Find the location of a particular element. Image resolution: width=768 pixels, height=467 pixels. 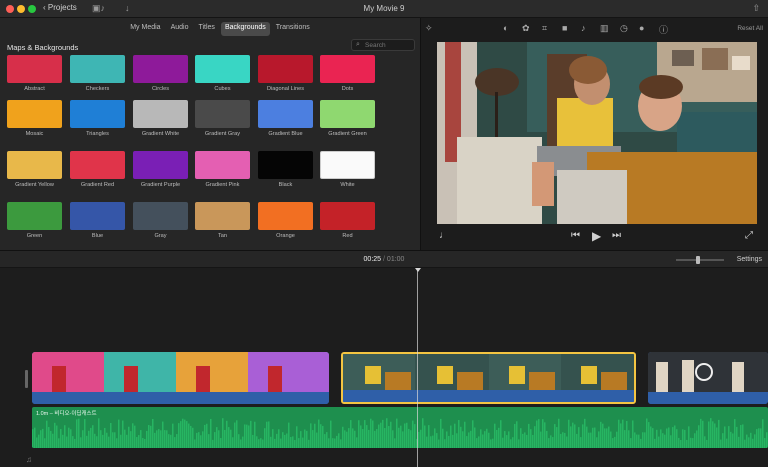

background-tile: Cubes is located at coordinates (222, 73).